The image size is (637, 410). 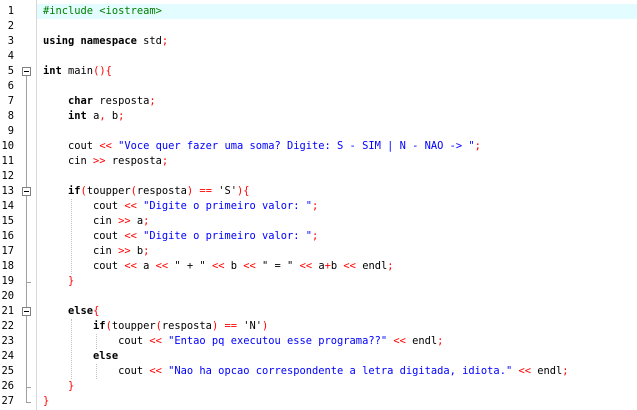 I want to click on line-number: 17, so click(x=7, y=251).